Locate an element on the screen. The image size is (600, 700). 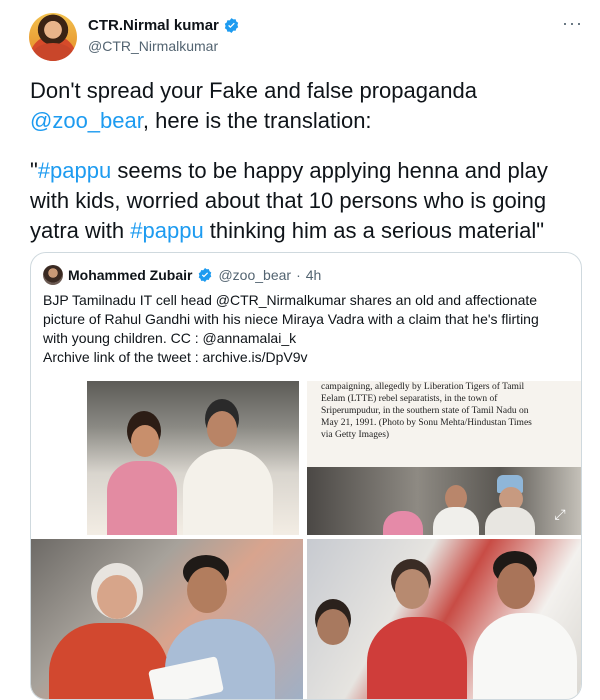
author-avatar is located at coordinates (53, 37).